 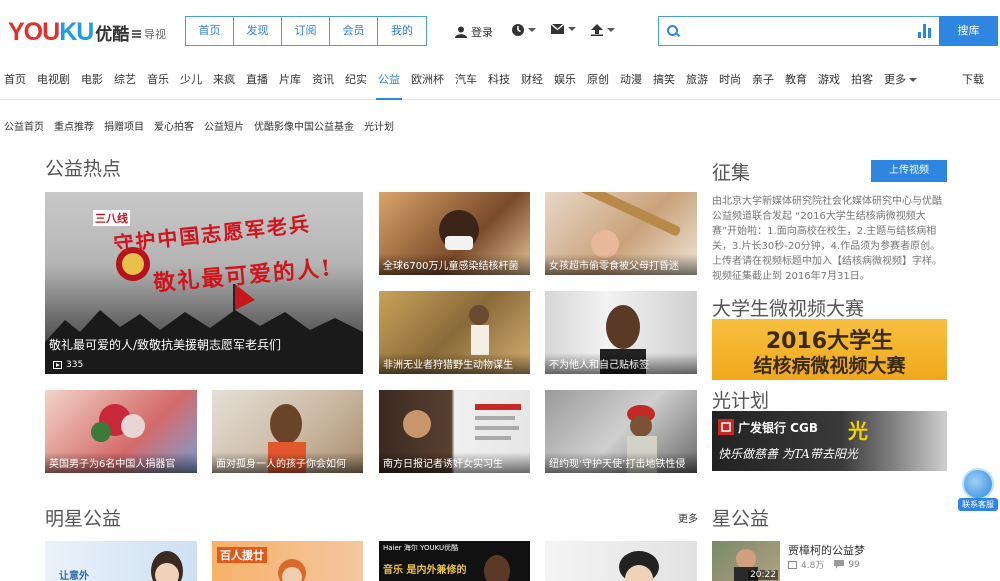 I want to click on channel-item: 财经, so click(x=532, y=80).